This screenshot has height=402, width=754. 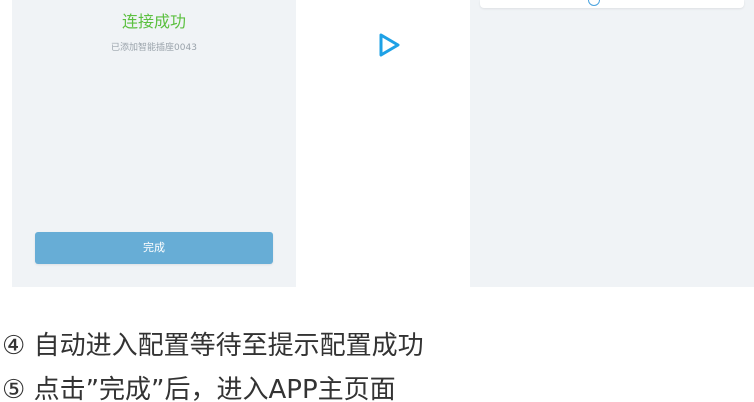 I want to click on instruction-step-4: ④ 自动进入配置等待至提示配置成功, so click(x=213, y=346).